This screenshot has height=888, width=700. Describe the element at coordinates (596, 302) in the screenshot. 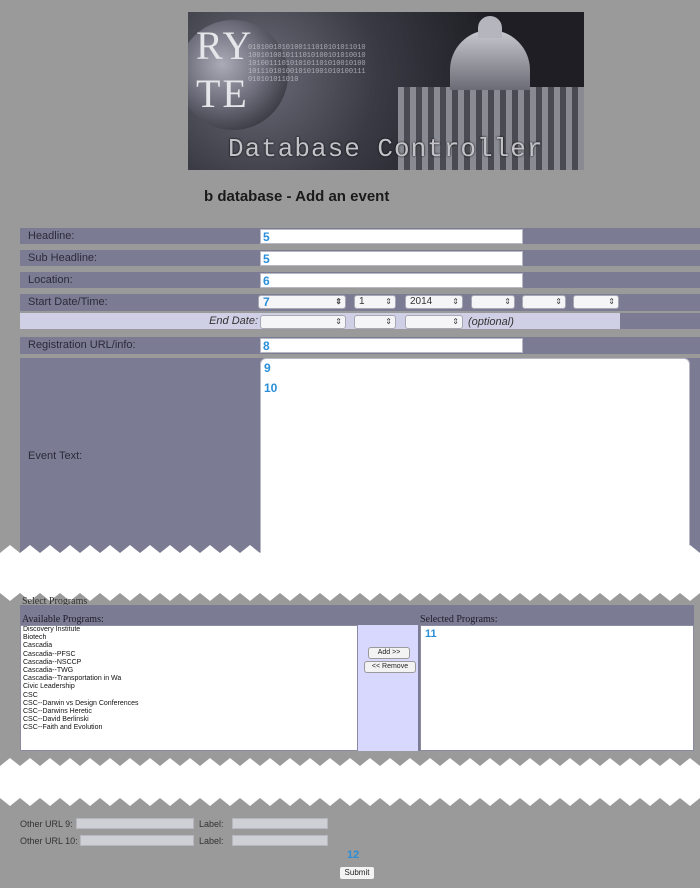

I see `start-ampm-select: ⇕` at that location.